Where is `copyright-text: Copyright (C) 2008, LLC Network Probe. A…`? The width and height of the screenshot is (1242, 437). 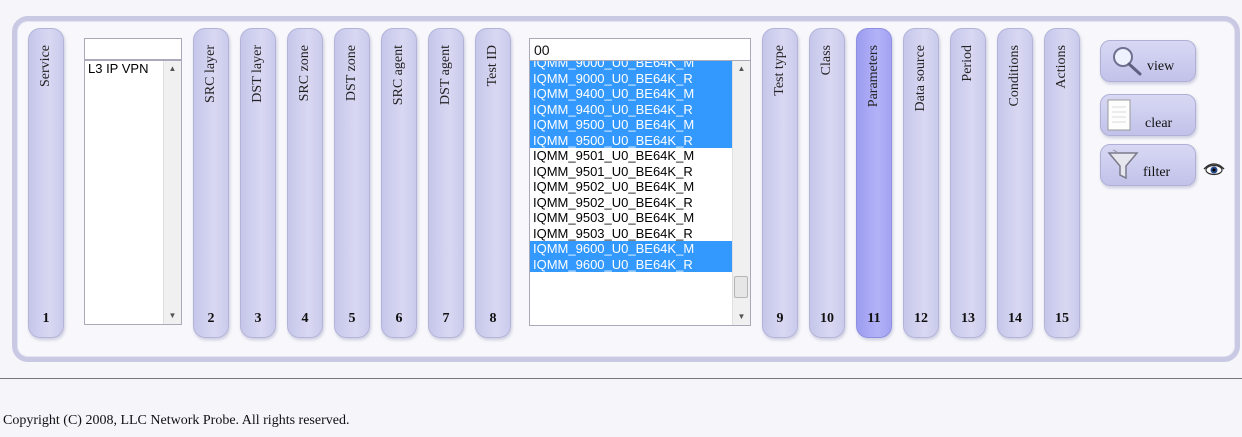
copyright-text: Copyright (C) 2008, LLC Network Probe. A… is located at coordinates (176, 420).